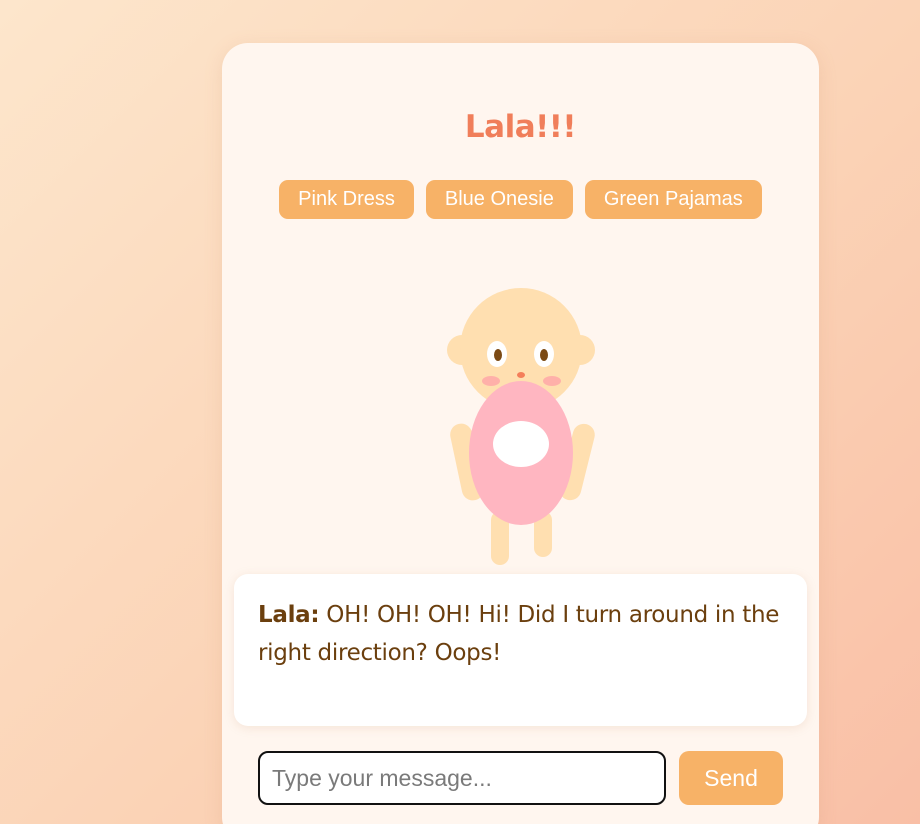 The height and width of the screenshot is (824, 920). I want to click on message-input, so click(462, 778).